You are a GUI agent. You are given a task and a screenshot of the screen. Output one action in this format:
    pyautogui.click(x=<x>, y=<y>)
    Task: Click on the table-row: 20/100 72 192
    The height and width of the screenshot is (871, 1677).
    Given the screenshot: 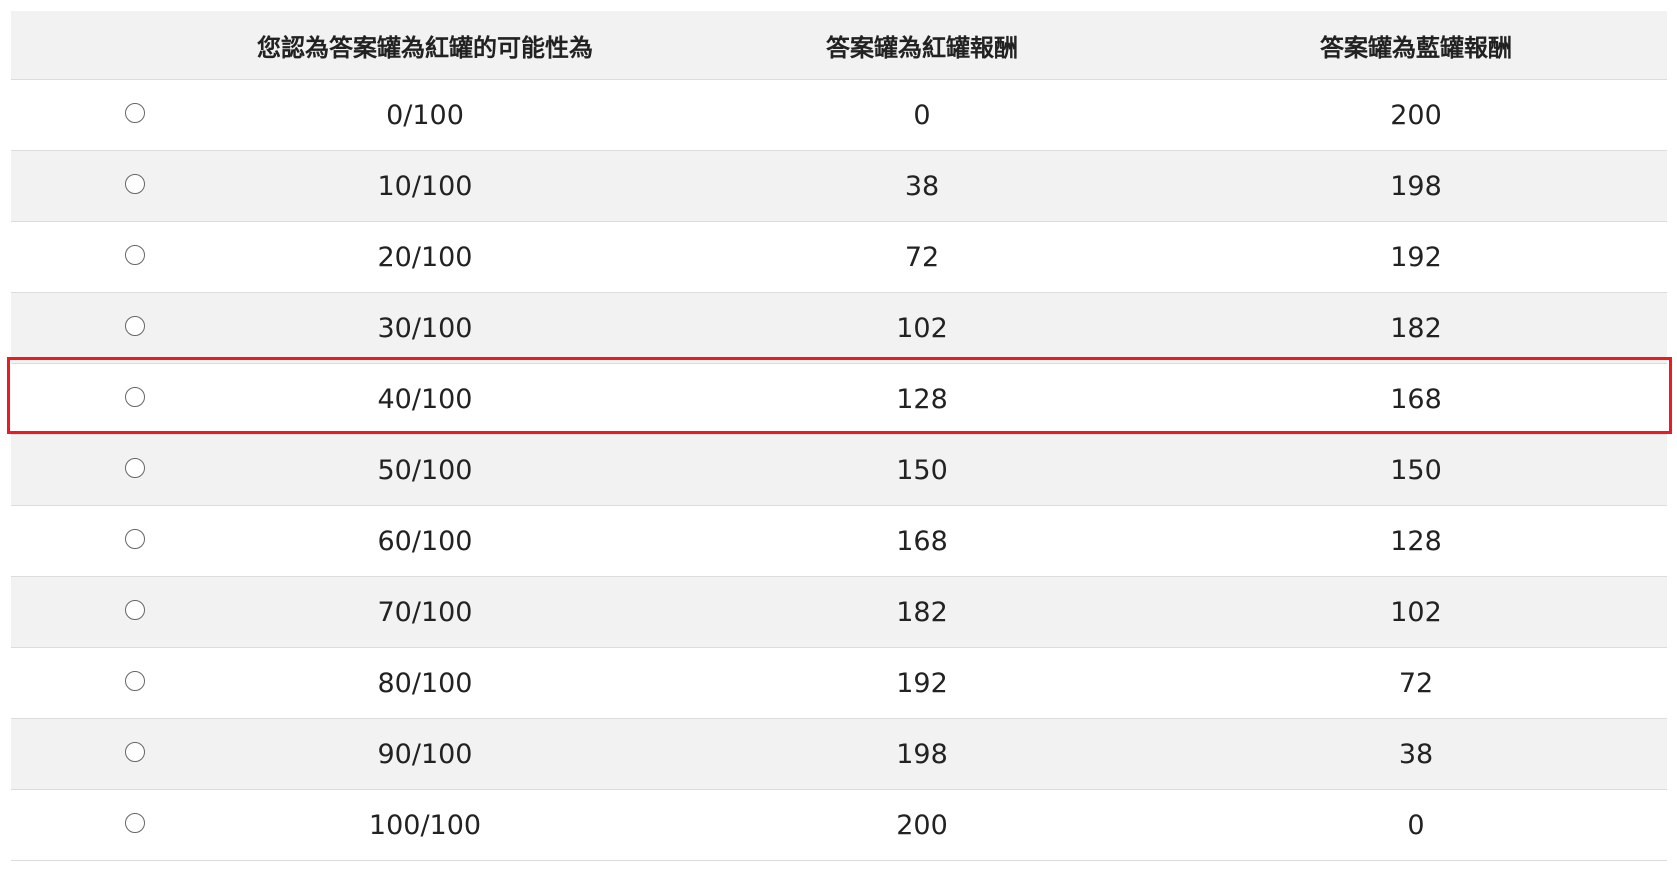 What is the action you would take?
    pyautogui.click(x=839, y=257)
    